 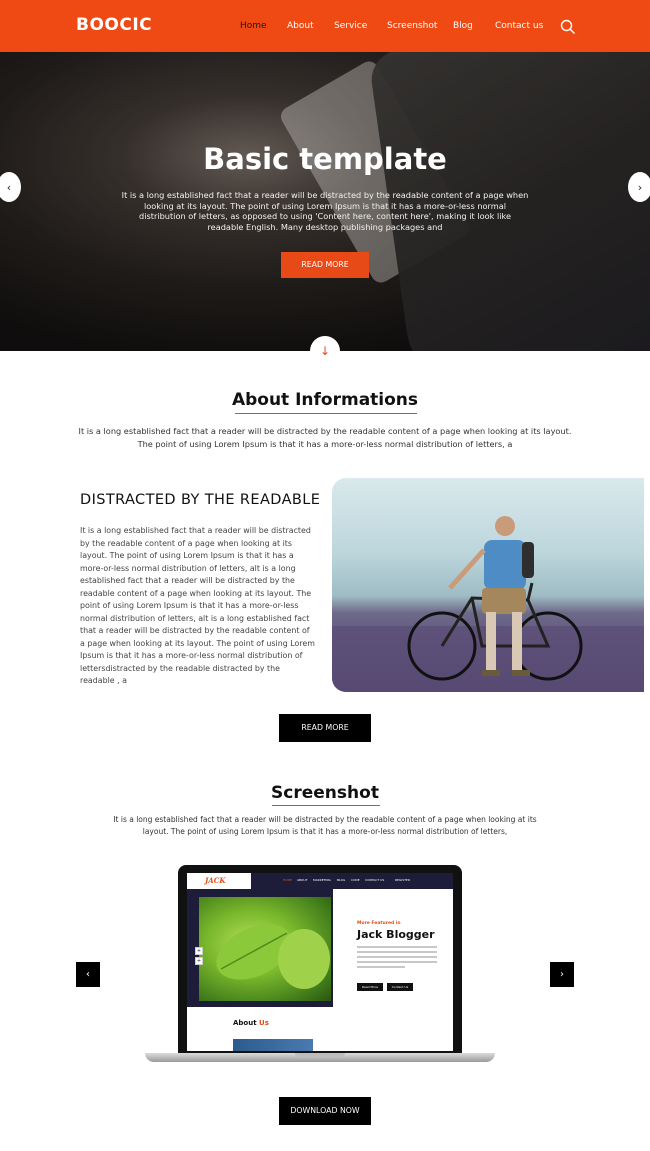 I want to click on mock-nav-5: CONTACT US, so click(x=375, y=880).